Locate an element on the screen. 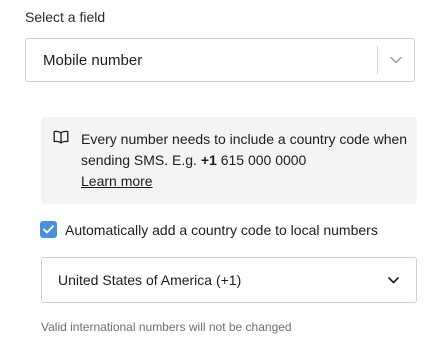 Image resolution: width=446 pixels, height=349 pixels. info-example-country-code: +1 is located at coordinates (208, 160).